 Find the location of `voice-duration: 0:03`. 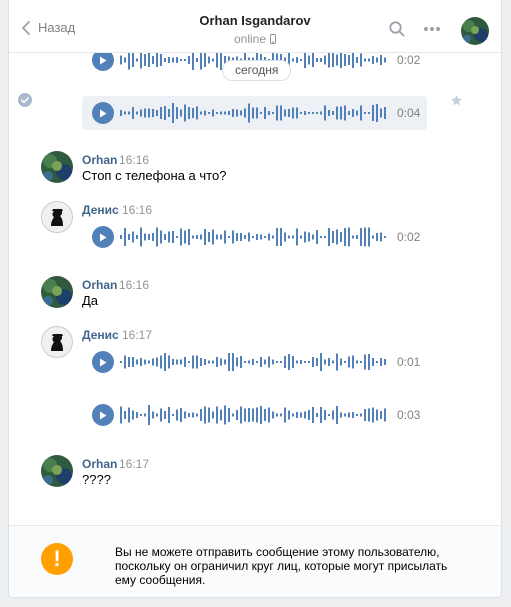

voice-duration: 0:03 is located at coordinates (409, 415).